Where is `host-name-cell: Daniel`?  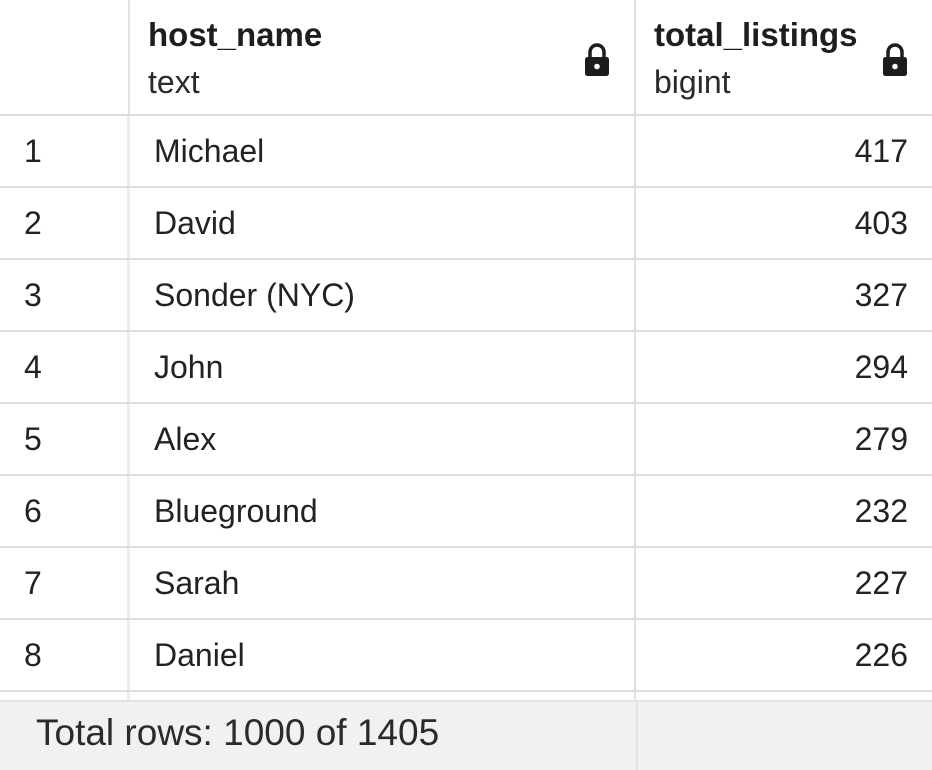
host-name-cell: Daniel is located at coordinates (383, 655).